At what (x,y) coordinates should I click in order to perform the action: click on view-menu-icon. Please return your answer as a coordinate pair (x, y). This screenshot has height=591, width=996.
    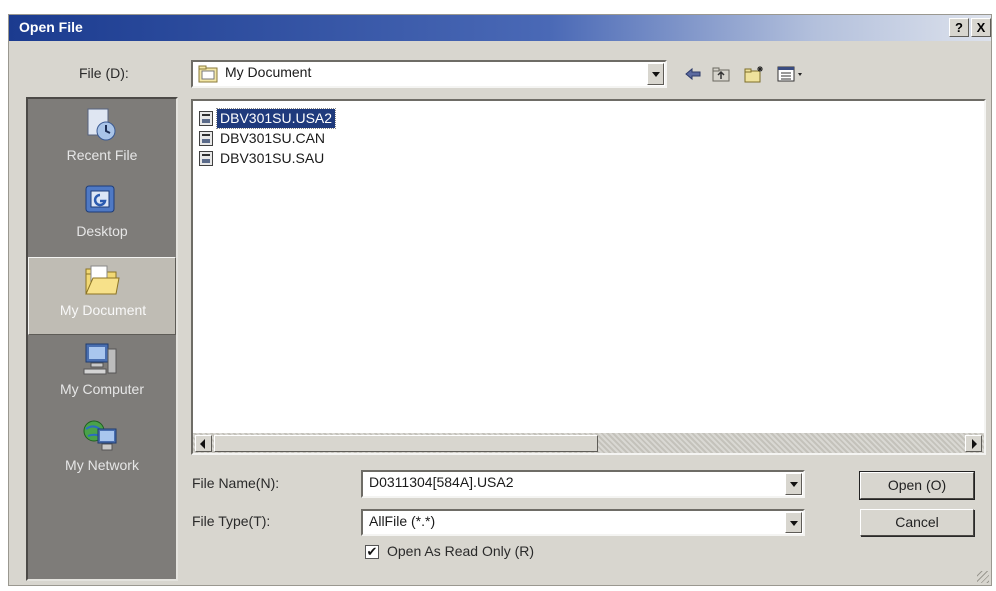
    Looking at the image, I should click on (791, 74).